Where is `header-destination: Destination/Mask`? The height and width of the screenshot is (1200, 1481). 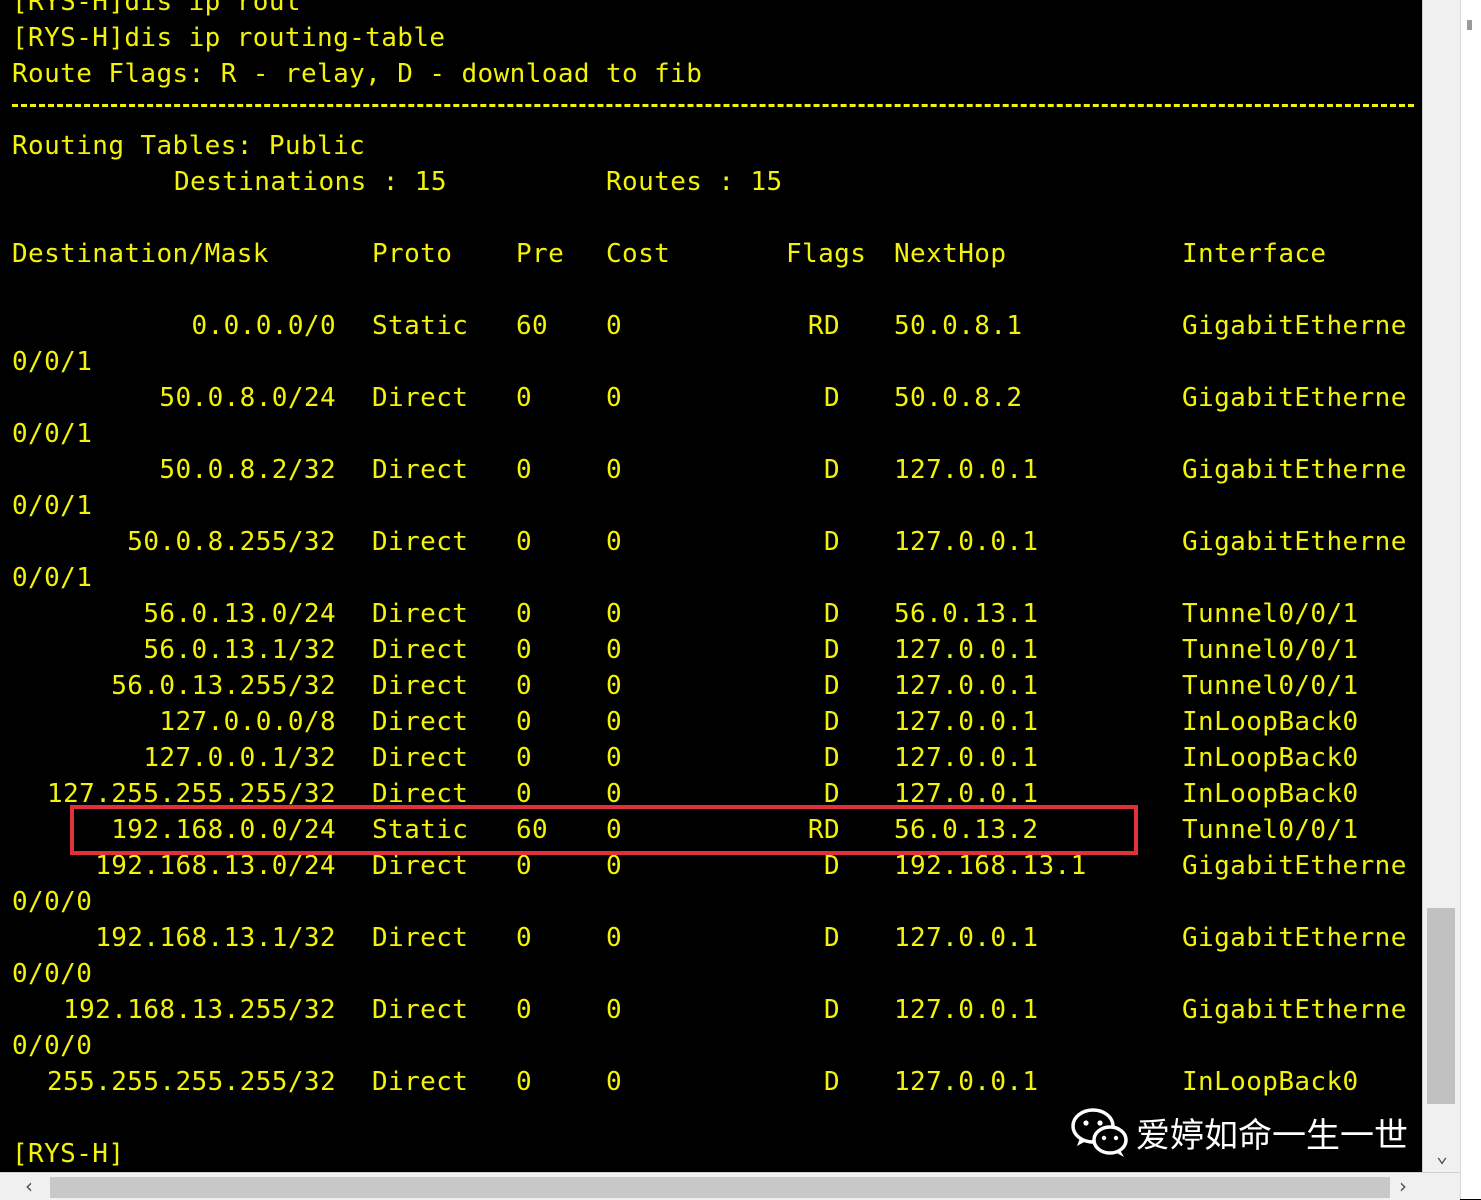
header-destination: Destination/Mask is located at coordinates (140, 254).